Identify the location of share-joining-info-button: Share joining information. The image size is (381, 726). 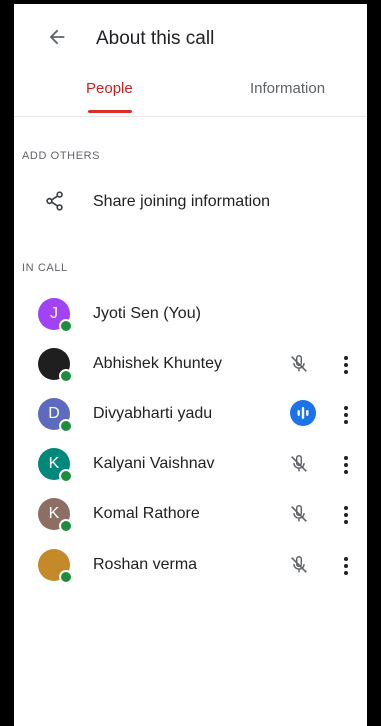
(190, 204).